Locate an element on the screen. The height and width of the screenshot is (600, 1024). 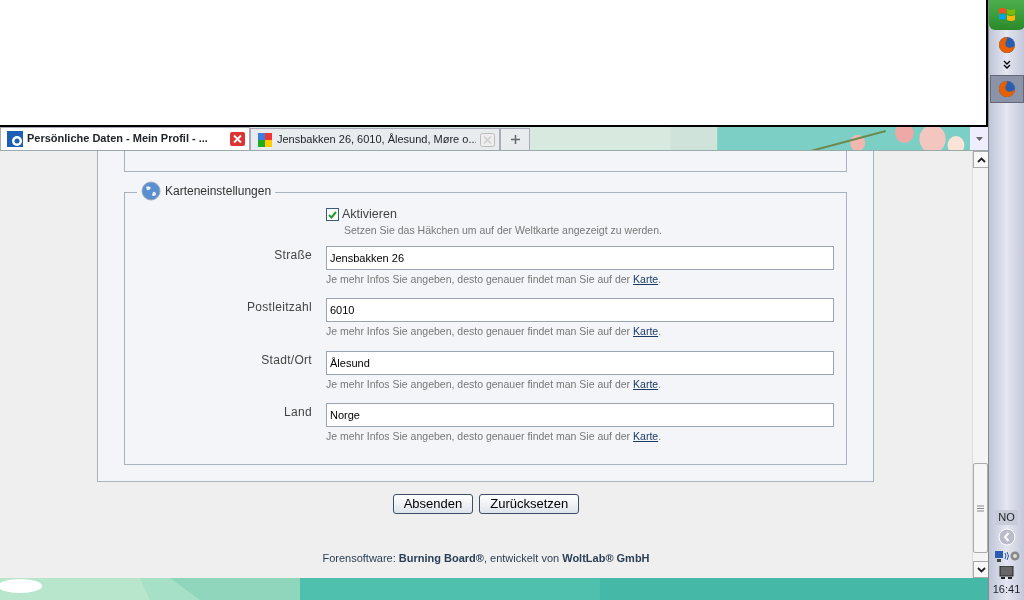
dropdown-arrow-icon is located at coordinates (979, 138).